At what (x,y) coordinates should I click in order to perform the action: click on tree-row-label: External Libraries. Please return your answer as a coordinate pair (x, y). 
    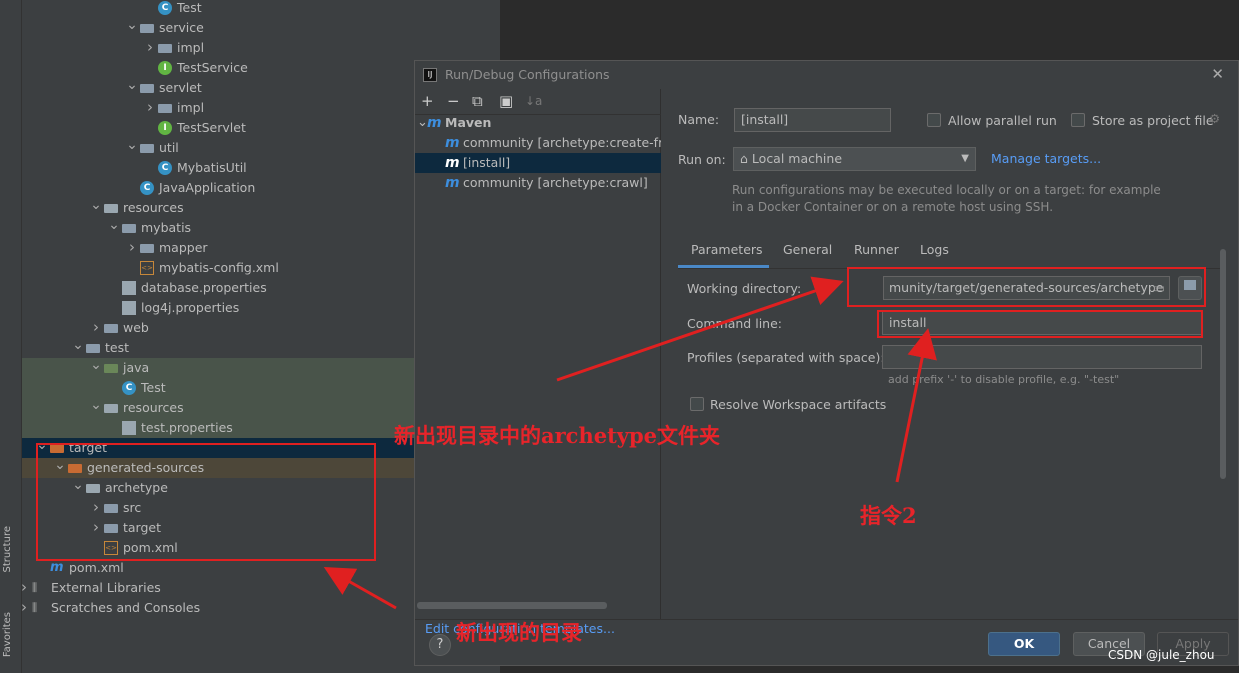
    Looking at the image, I should click on (106, 587).